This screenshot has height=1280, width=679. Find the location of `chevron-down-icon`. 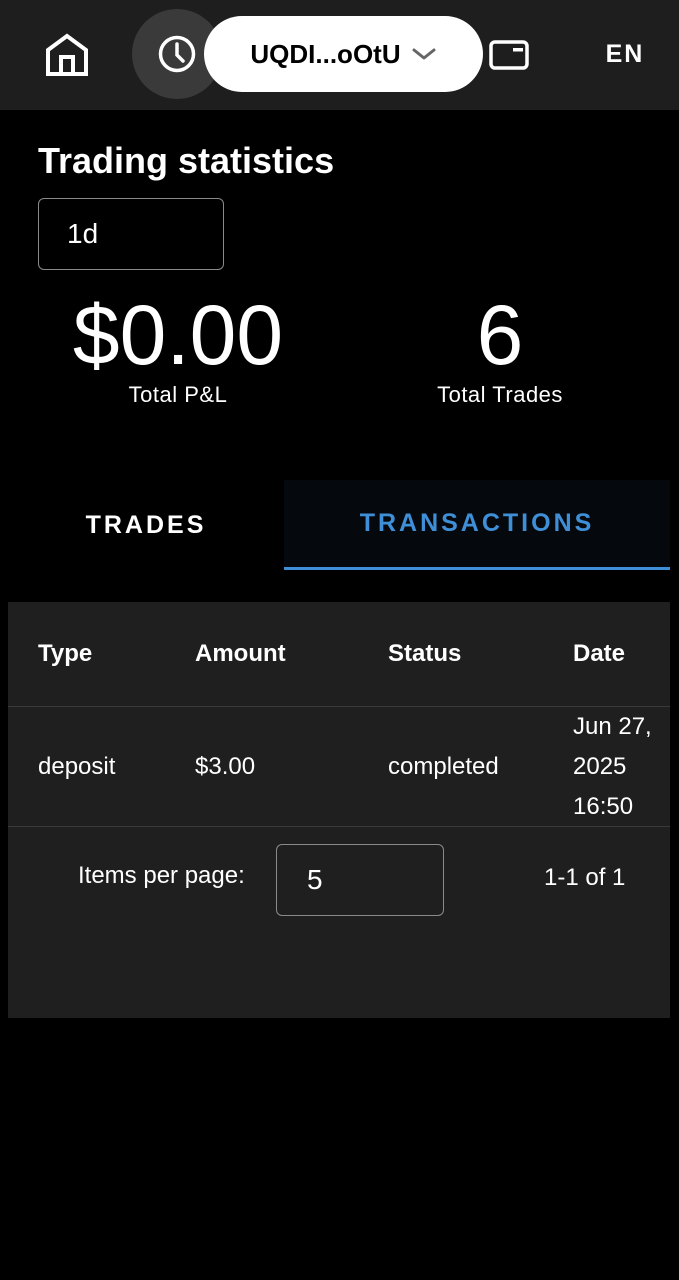

chevron-down-icon is located at coordinates (424, 54).